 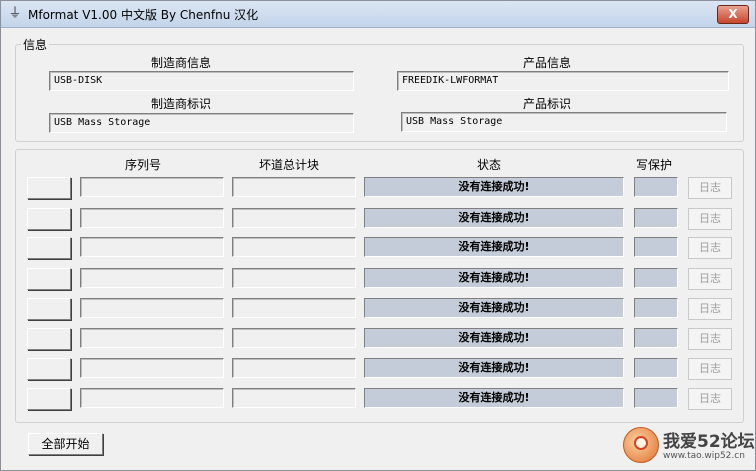 What do you see at coordinates (564, 122) in the screenshot?
I see `product-id-field: USB Mass Storage` at bounding box center [564, 122].